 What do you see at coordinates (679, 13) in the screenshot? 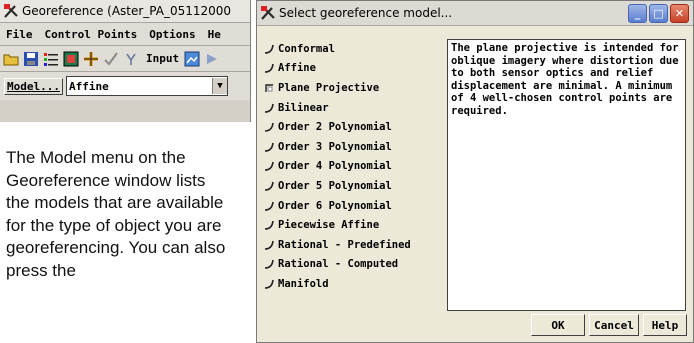
I see `close-icon: ✕` at bounding box center [679, 13].